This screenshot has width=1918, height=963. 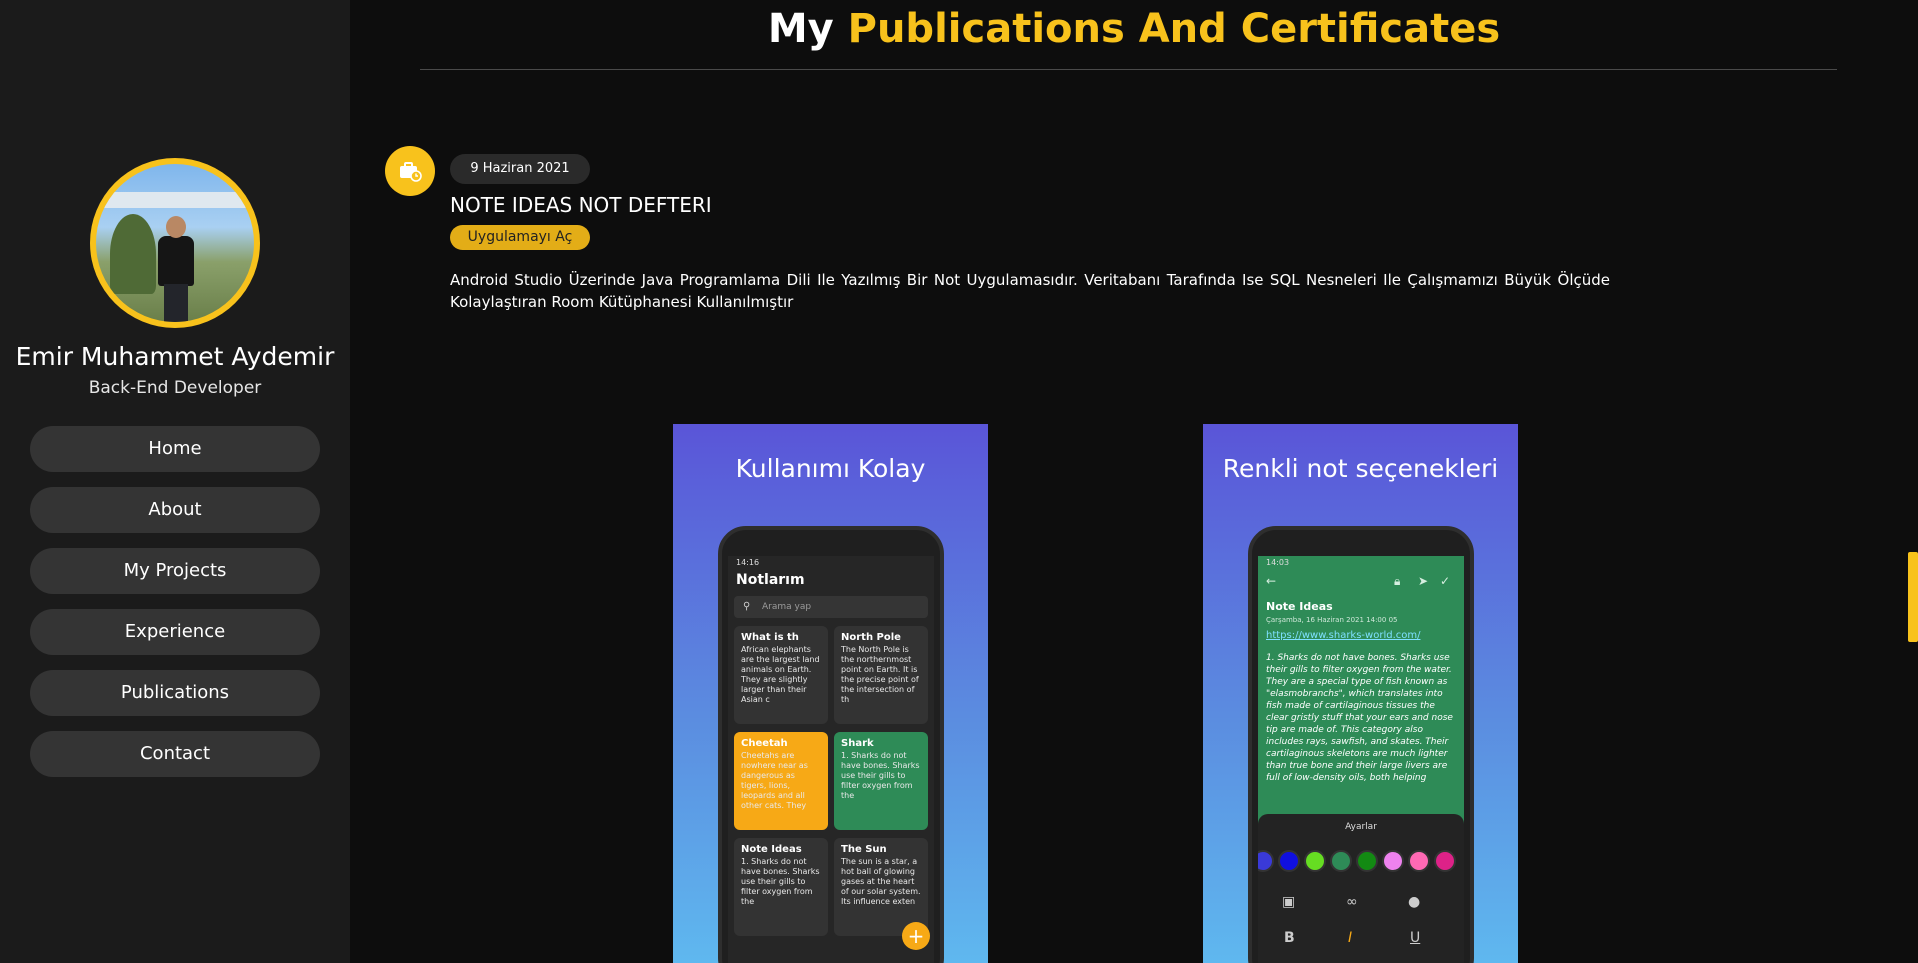 I want to click on note-title: The Sun, so click(x=864, y=849).